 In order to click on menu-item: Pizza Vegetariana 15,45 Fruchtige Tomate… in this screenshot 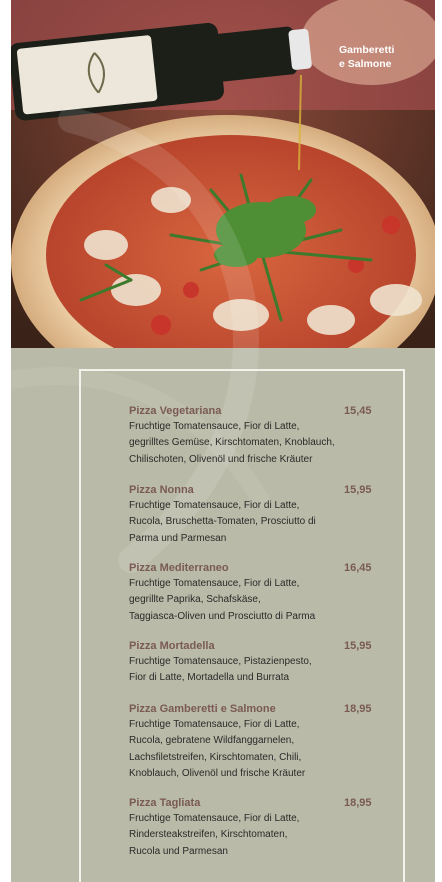, I will do `click(264, 436)`.